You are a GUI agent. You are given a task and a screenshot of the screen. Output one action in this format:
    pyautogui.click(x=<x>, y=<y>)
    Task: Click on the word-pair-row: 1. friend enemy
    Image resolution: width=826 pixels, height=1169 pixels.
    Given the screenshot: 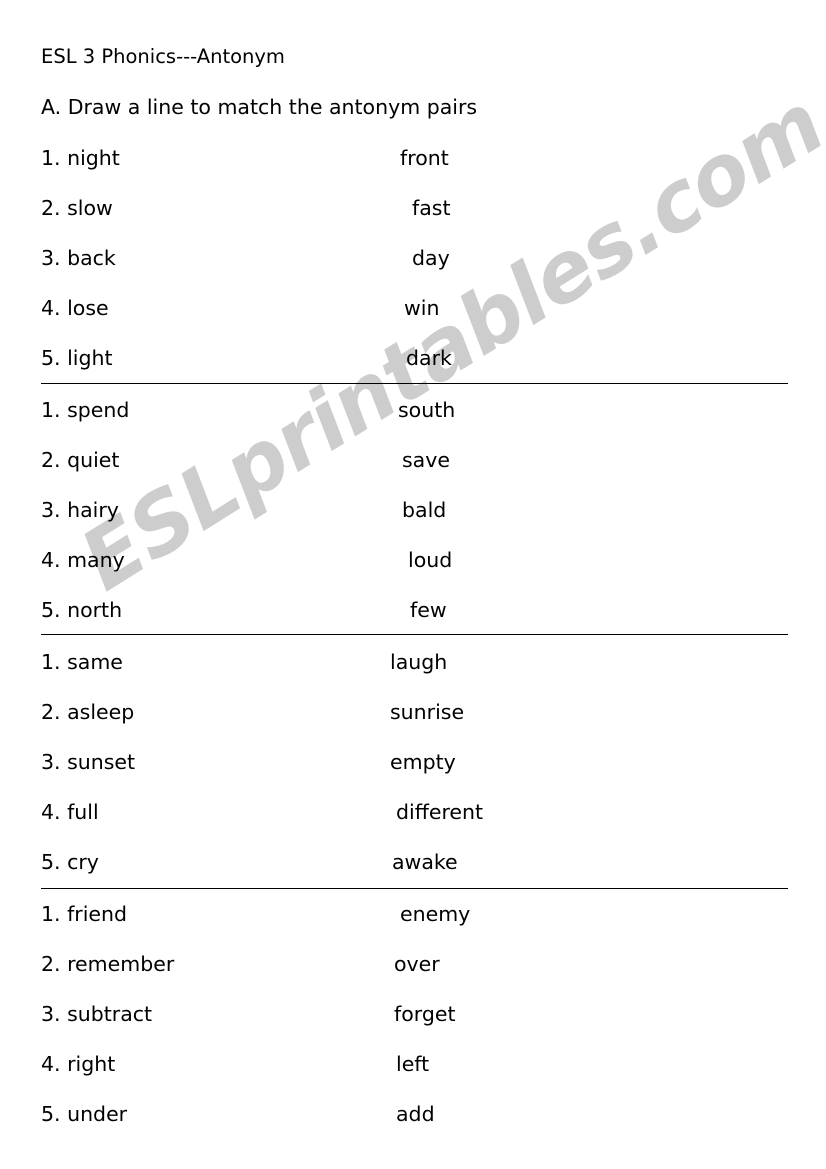 What is the action you would take?
    pyautogui.click(x=413, y=925)
    